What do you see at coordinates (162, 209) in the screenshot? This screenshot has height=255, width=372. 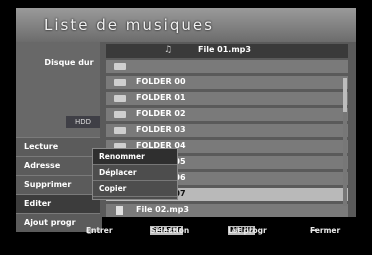 I see `list-item-label: File 02.mp3` at bounding box center [162, 209].